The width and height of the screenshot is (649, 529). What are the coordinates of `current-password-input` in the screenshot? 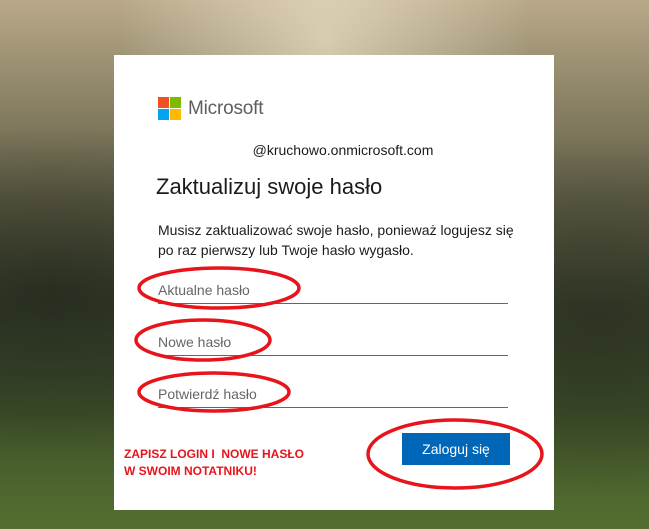 It's located at (333, 290).